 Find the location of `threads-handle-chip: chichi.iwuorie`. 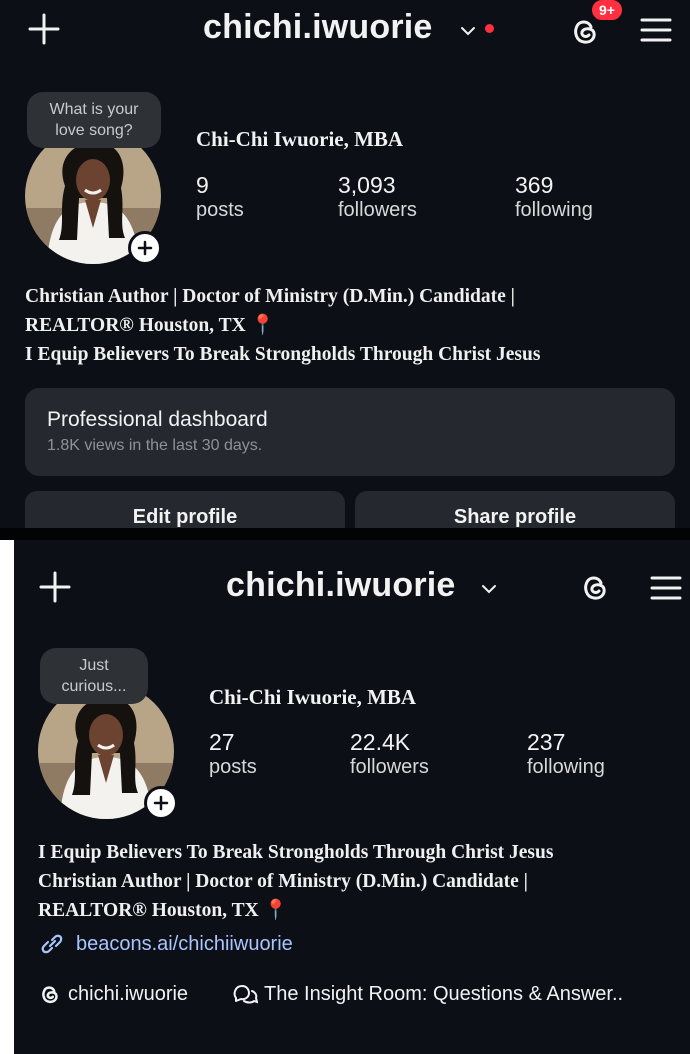

threads-handle-chip: chichi.iwuorie is located at coordinates (113, 994).